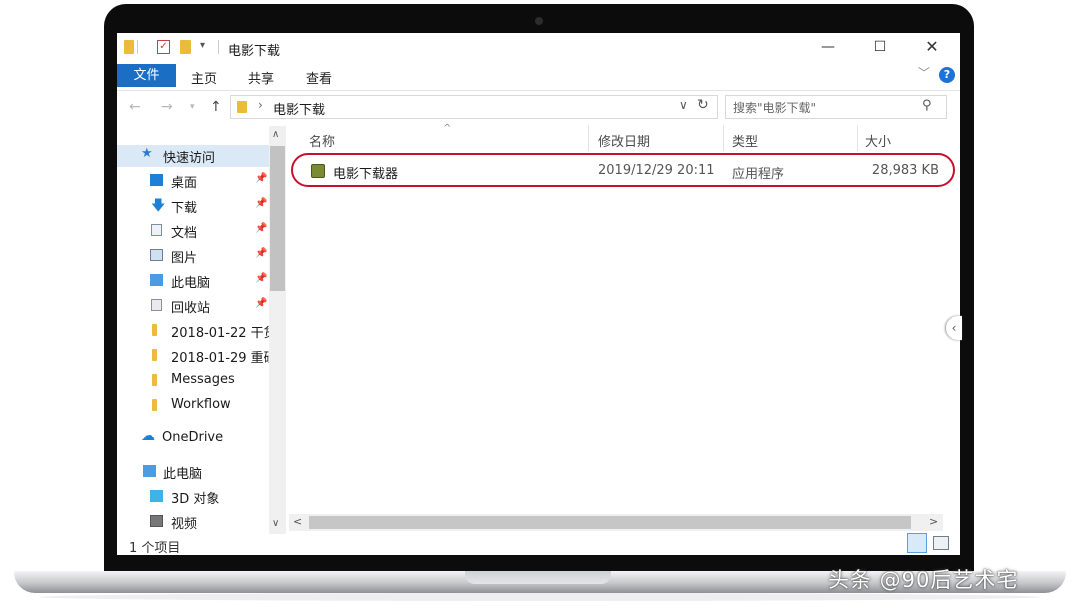 The image size is (1080, 614). Describe the element at coordinates (275, 134) in the screenshot. I see `scroll-up-icon: ∧` at that location.